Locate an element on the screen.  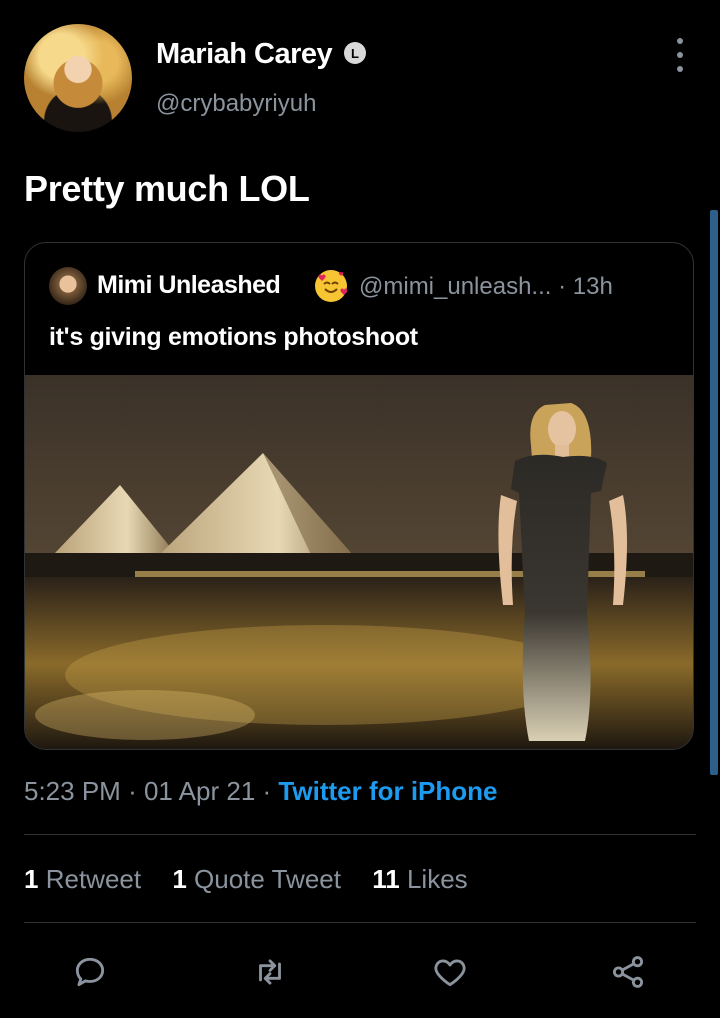
tweet-date: 01 Apr 21 is located at coordinates (199, 791).